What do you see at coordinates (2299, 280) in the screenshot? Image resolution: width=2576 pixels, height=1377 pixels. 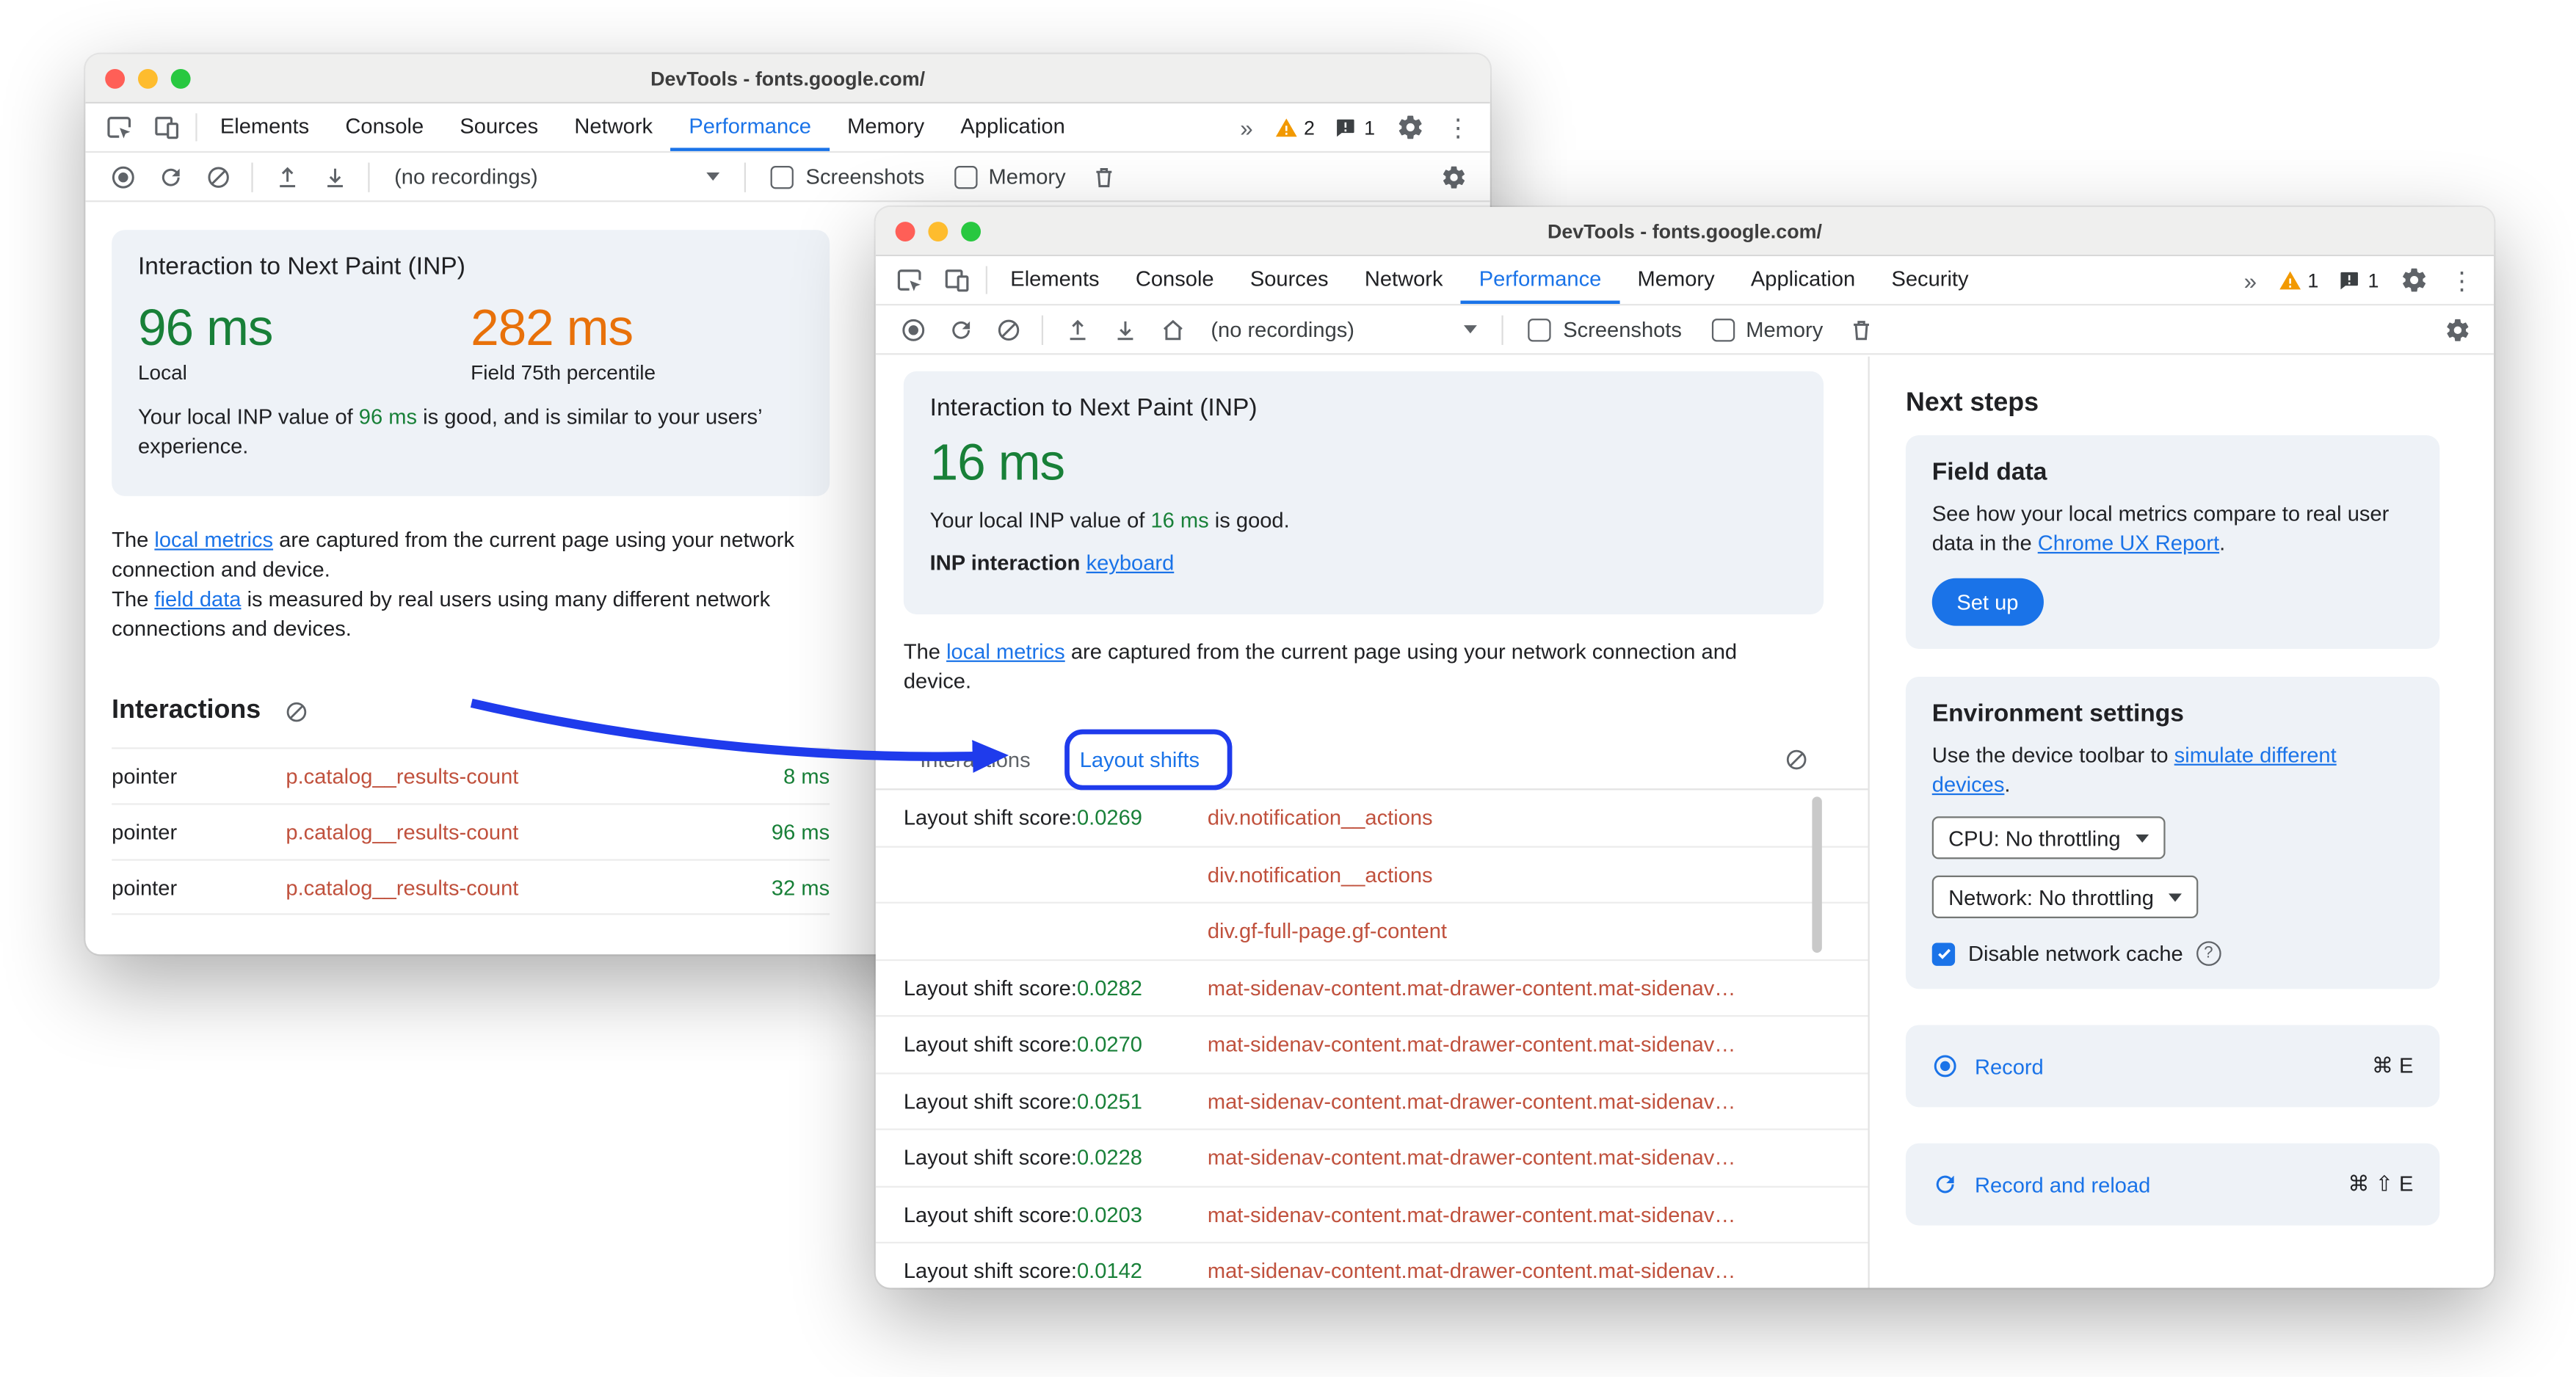 I see `warnings-badge: 1` at bounding box center [2299, 280].